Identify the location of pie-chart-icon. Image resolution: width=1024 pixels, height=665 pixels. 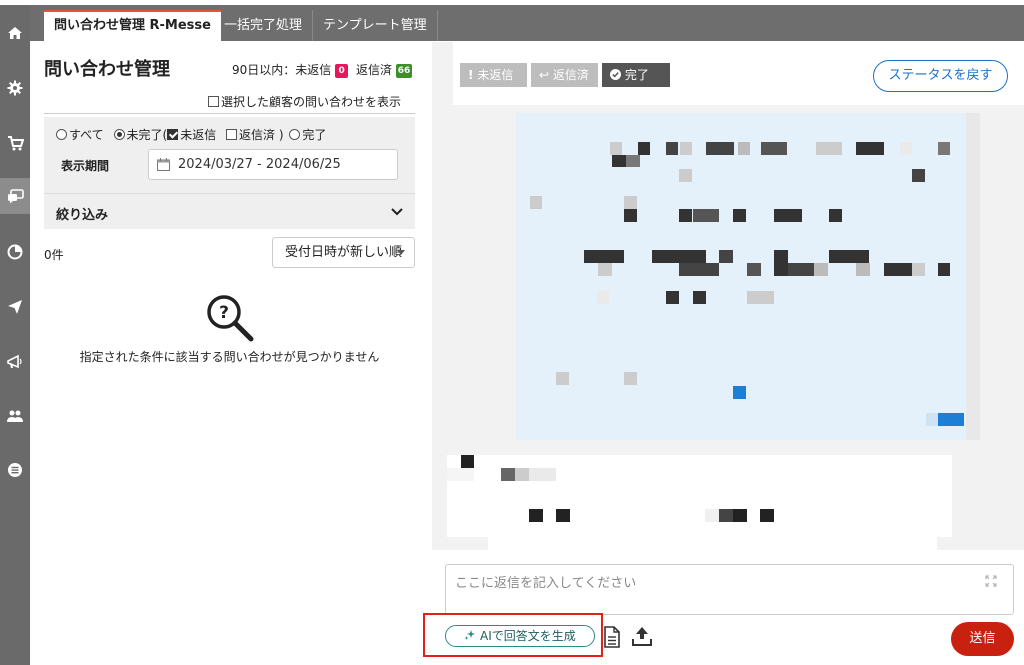
(15, 252).